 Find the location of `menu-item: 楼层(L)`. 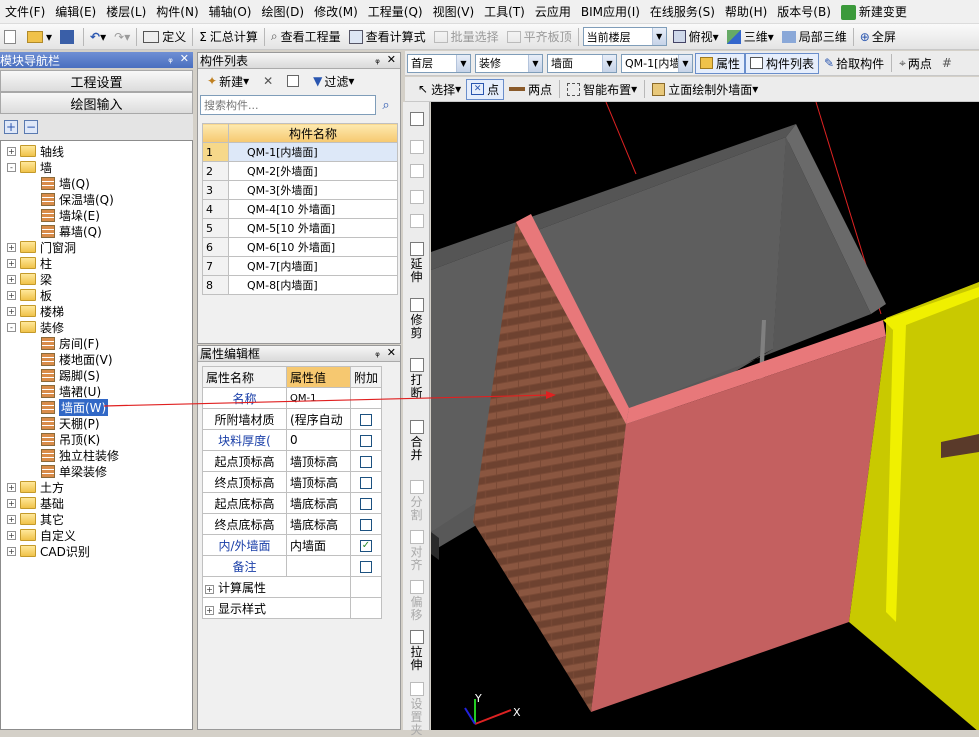

menu-item: 楼层(L) is located at coordinates (126, 11).